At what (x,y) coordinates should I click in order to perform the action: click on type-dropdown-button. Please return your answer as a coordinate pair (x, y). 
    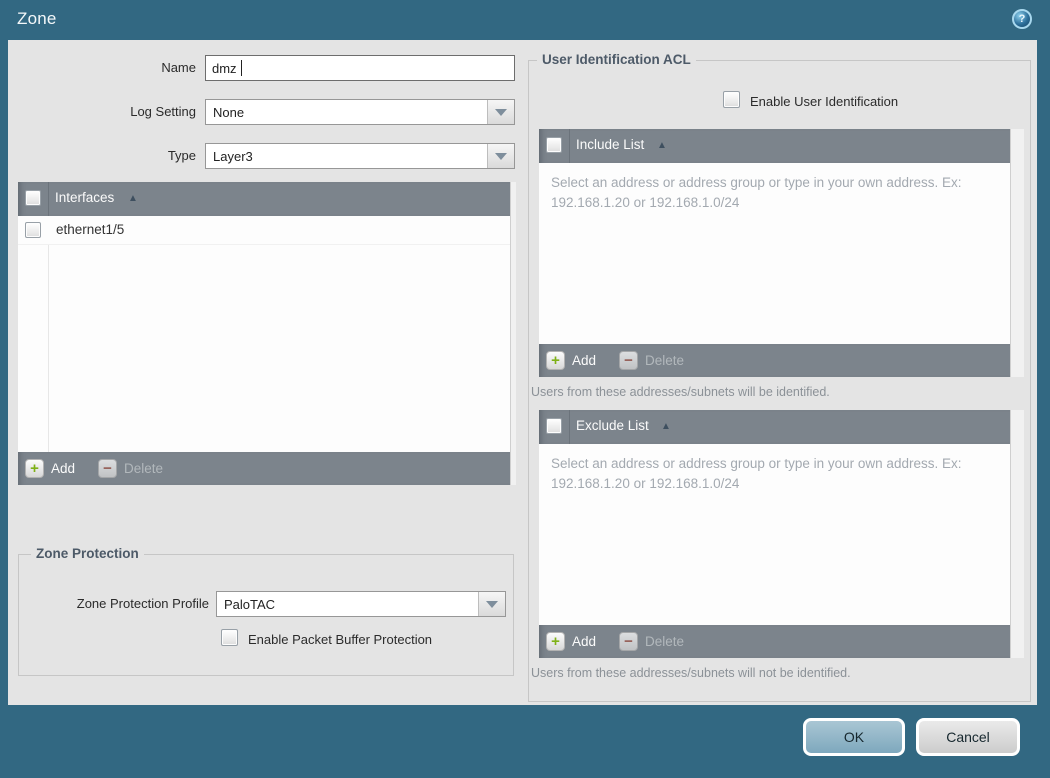
    Looking at the image, I should click on (500, 156).